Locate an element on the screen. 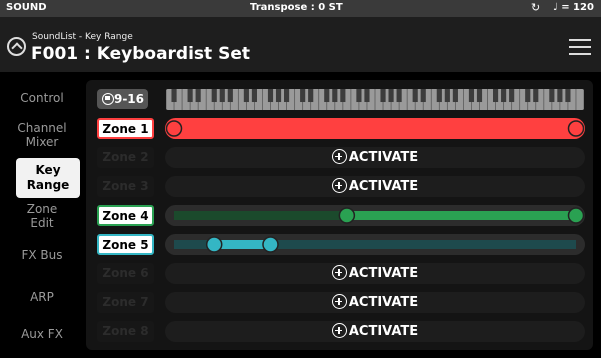  sidebar-item-label: Key Range is located at coordinates (48, 177).